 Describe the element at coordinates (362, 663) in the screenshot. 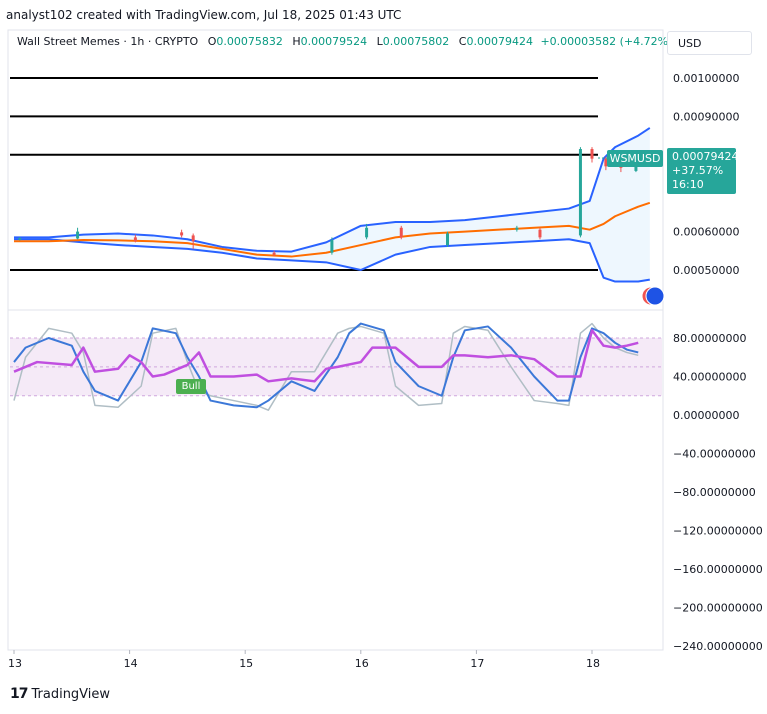

I see `x-axis-tick: 16` at that location.